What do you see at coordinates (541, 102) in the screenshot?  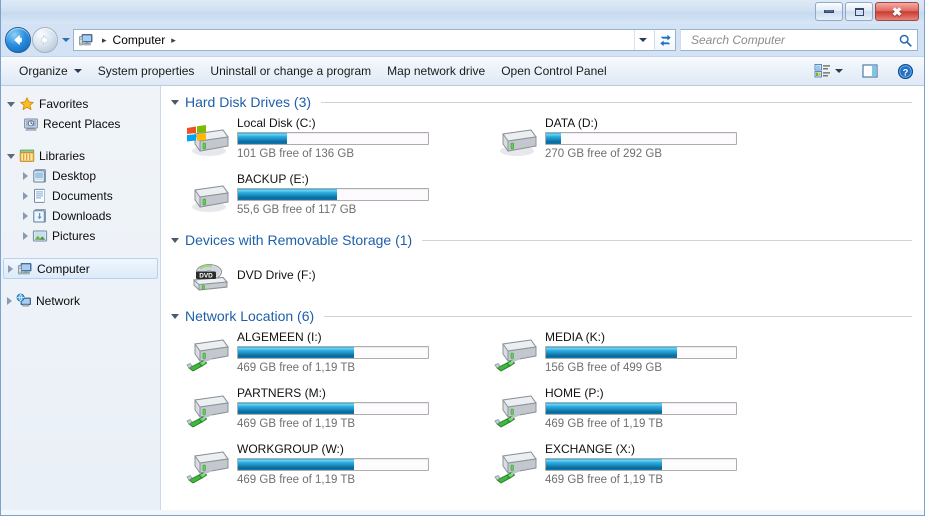 I see `group-header-hard-disk-drives: Hard Disk Drives (3)` at bounding box center [541, 102].